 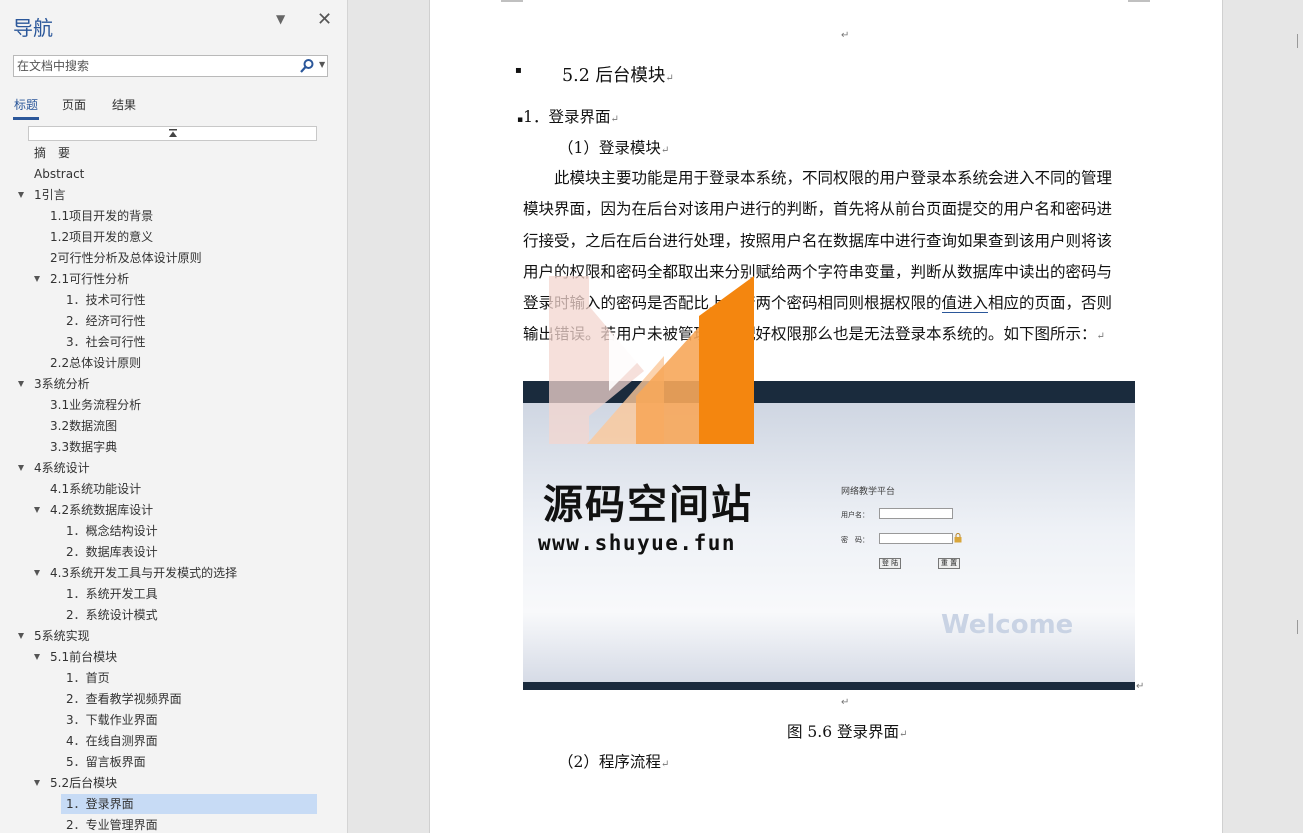 What do you see at coordinates (1050, 303) in the screenshot?
I see `para-line-tail: 相应的页面，否则` at bounding box center [1050, 303].